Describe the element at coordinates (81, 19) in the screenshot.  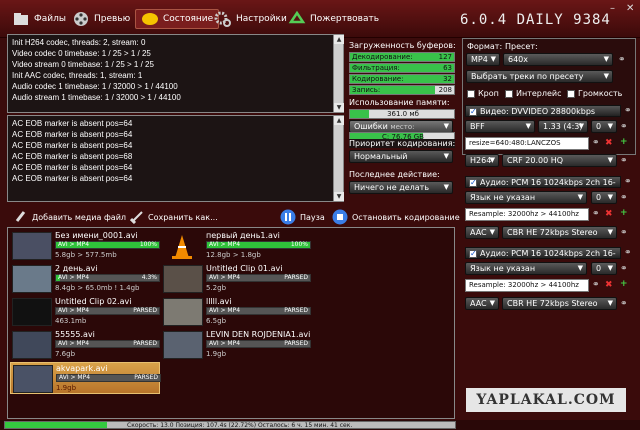
I see `film-reel-icon` at that location.